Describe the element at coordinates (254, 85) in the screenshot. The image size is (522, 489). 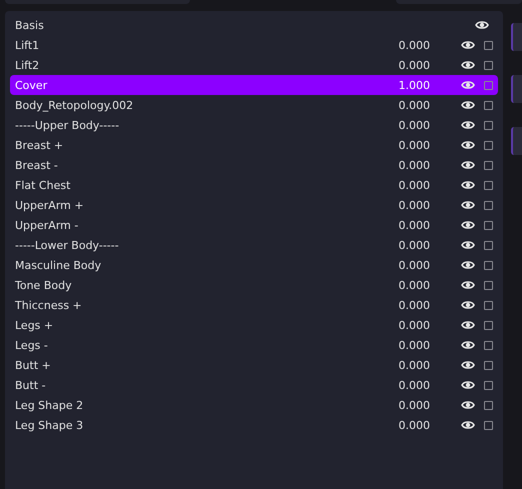
I see `shape-key-row: Cover 1.000` at that location.